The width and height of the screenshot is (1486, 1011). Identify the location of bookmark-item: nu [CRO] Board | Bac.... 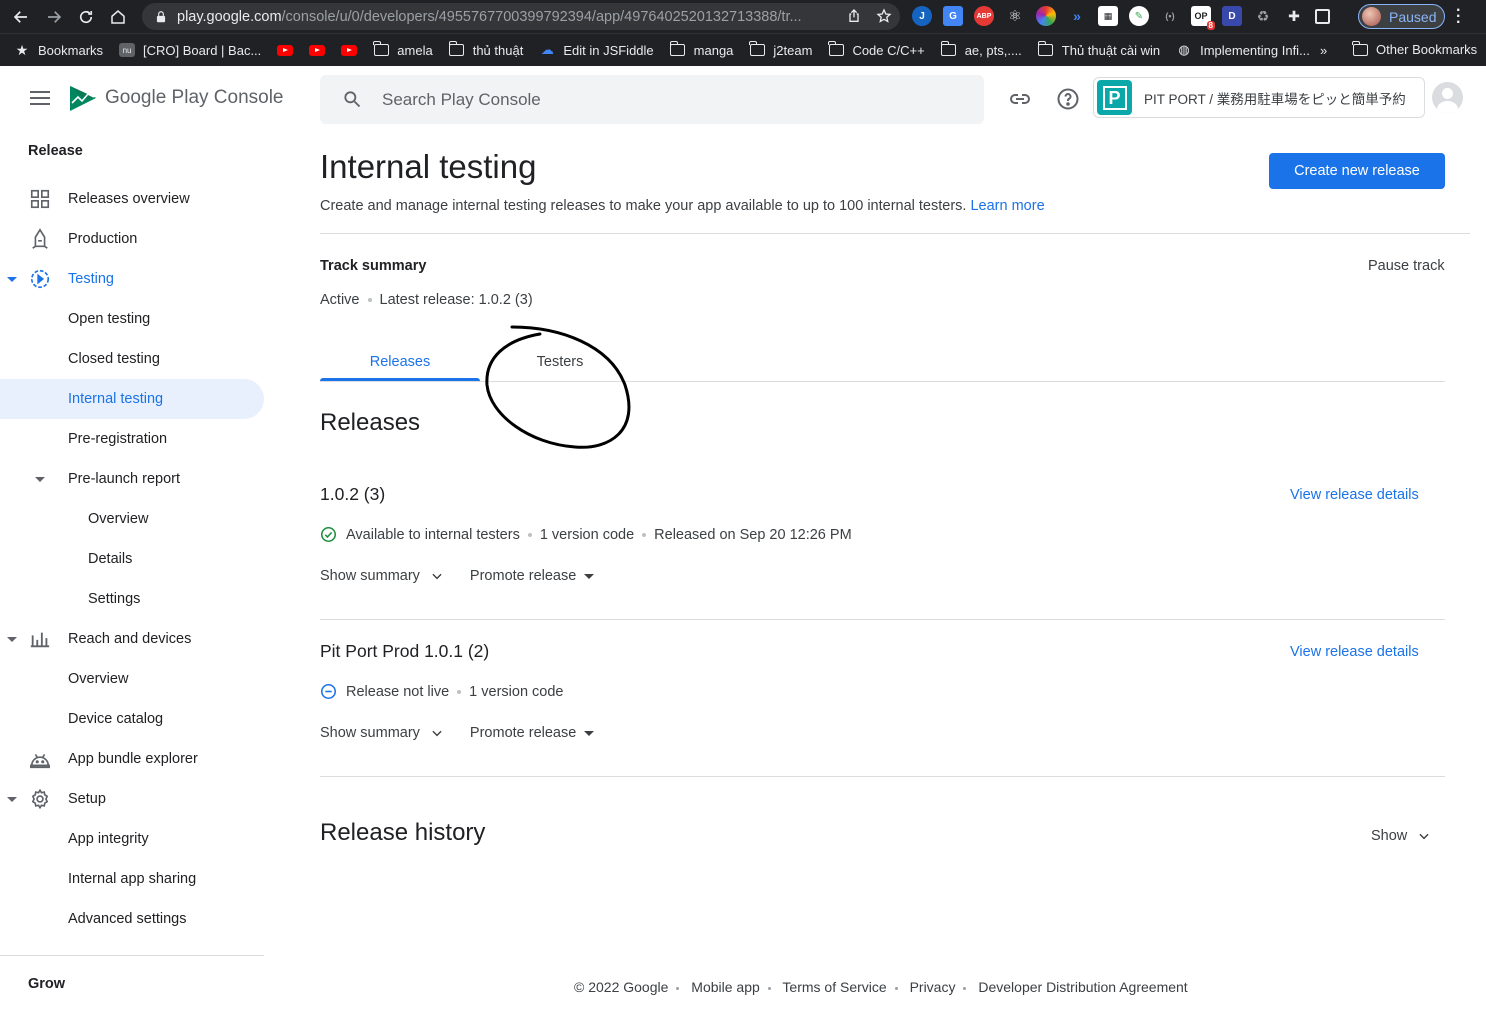
(190, 50).